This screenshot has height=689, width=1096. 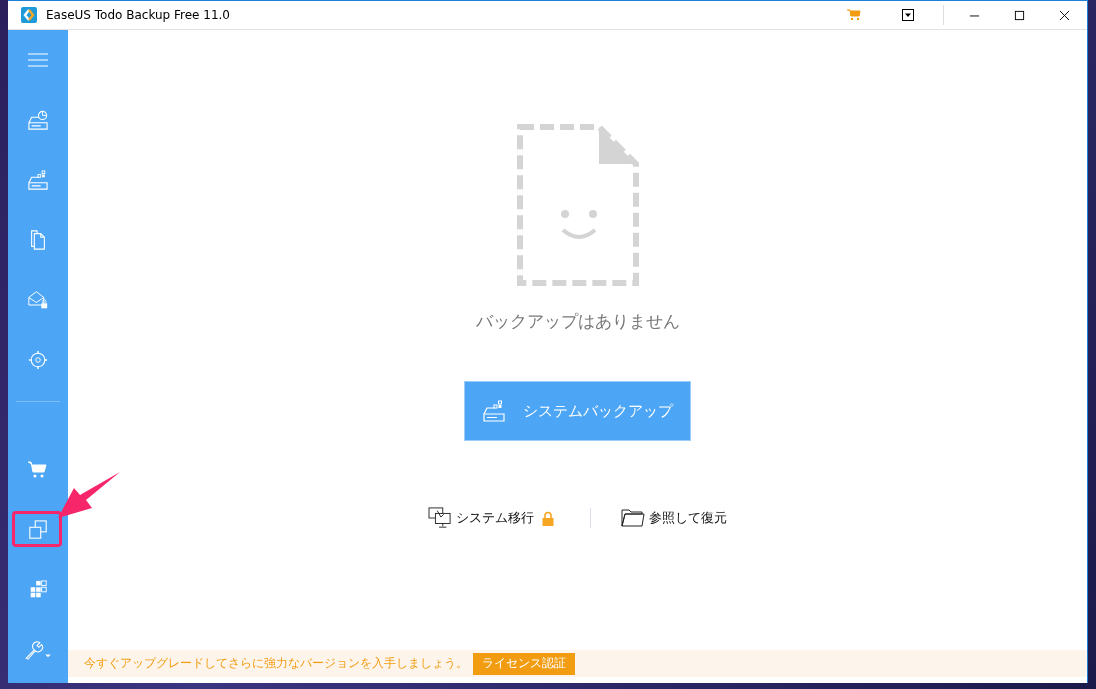 What do you see at coordinates (38, 650) in the screenshot?
I see `wrench-dropdown-icon` at bounding box center [38, 650].